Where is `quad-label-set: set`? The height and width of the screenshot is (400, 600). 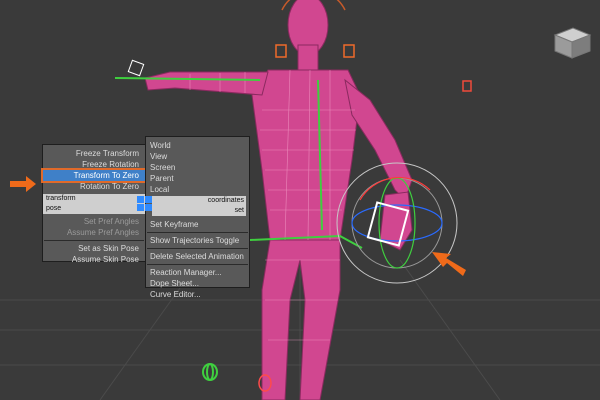
quad-label-set: set is located at coordinates (199, 211).